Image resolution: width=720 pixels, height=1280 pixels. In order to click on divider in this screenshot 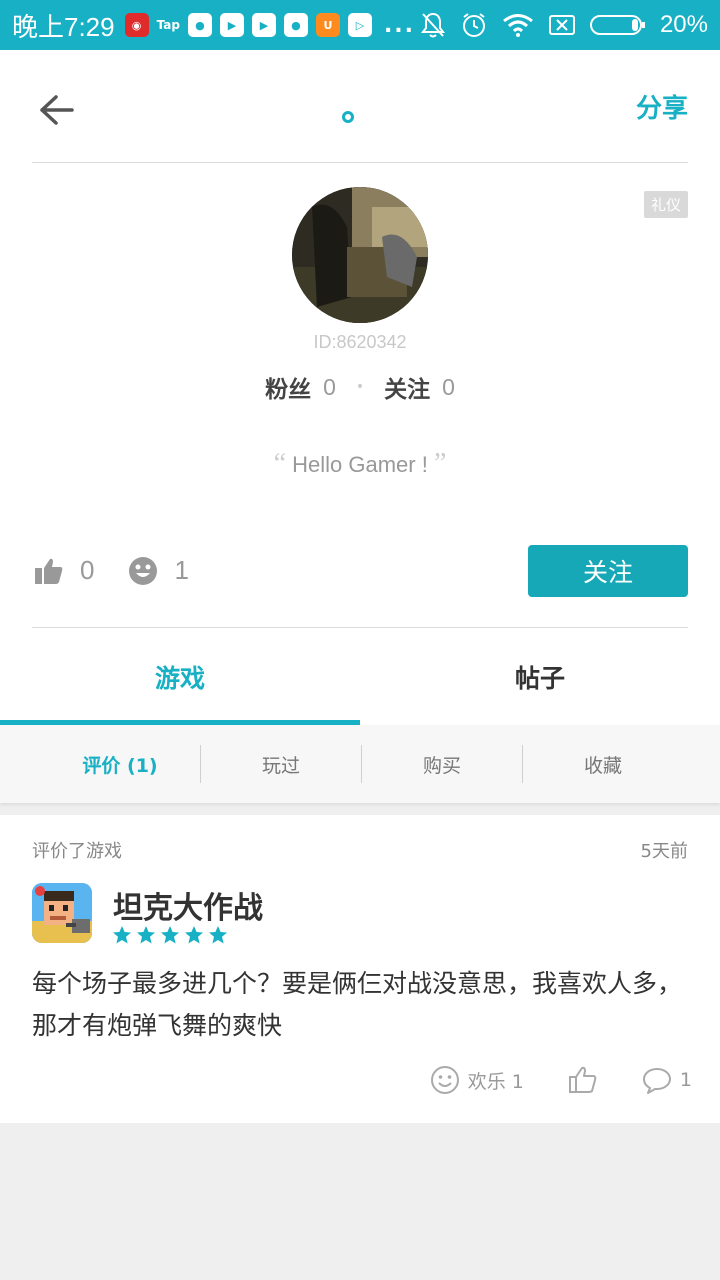, I will do `click(360, 162)`.